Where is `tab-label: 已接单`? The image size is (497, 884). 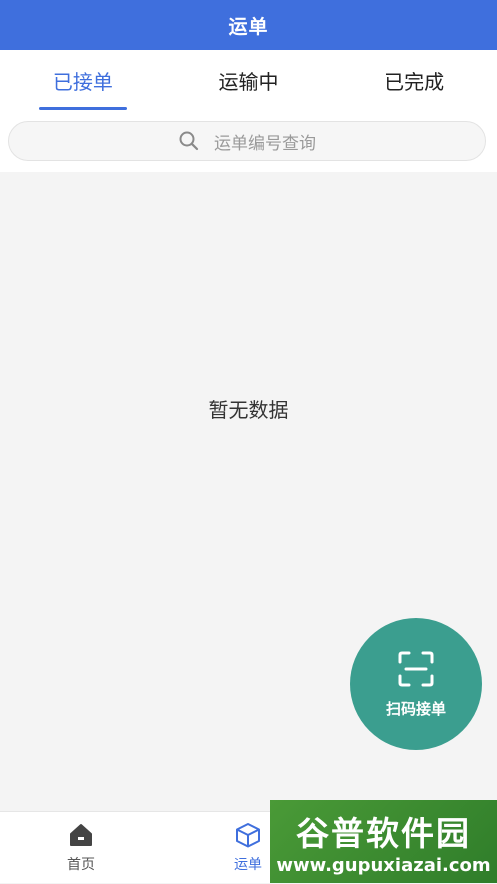
tab-label: 已接单 is located at coordinates (82, 81).